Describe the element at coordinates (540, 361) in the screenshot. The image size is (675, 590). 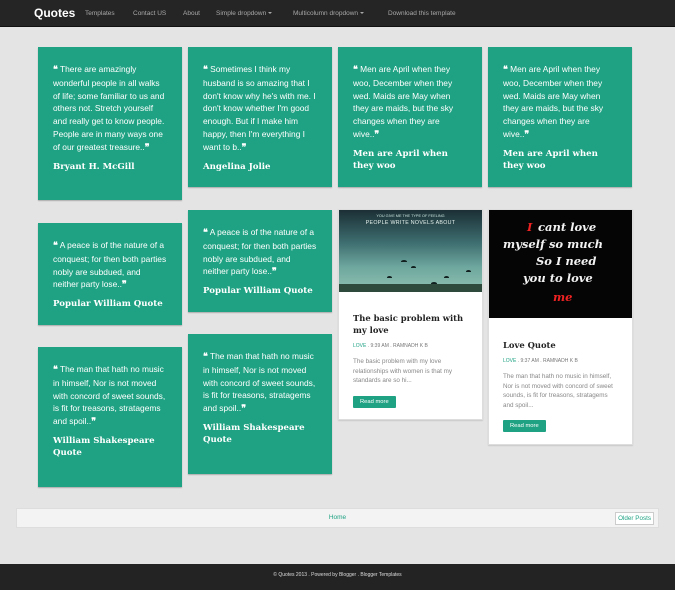
I see `post-meta: LOVE . 9:37 AM . RAMNADH K B` at that location.